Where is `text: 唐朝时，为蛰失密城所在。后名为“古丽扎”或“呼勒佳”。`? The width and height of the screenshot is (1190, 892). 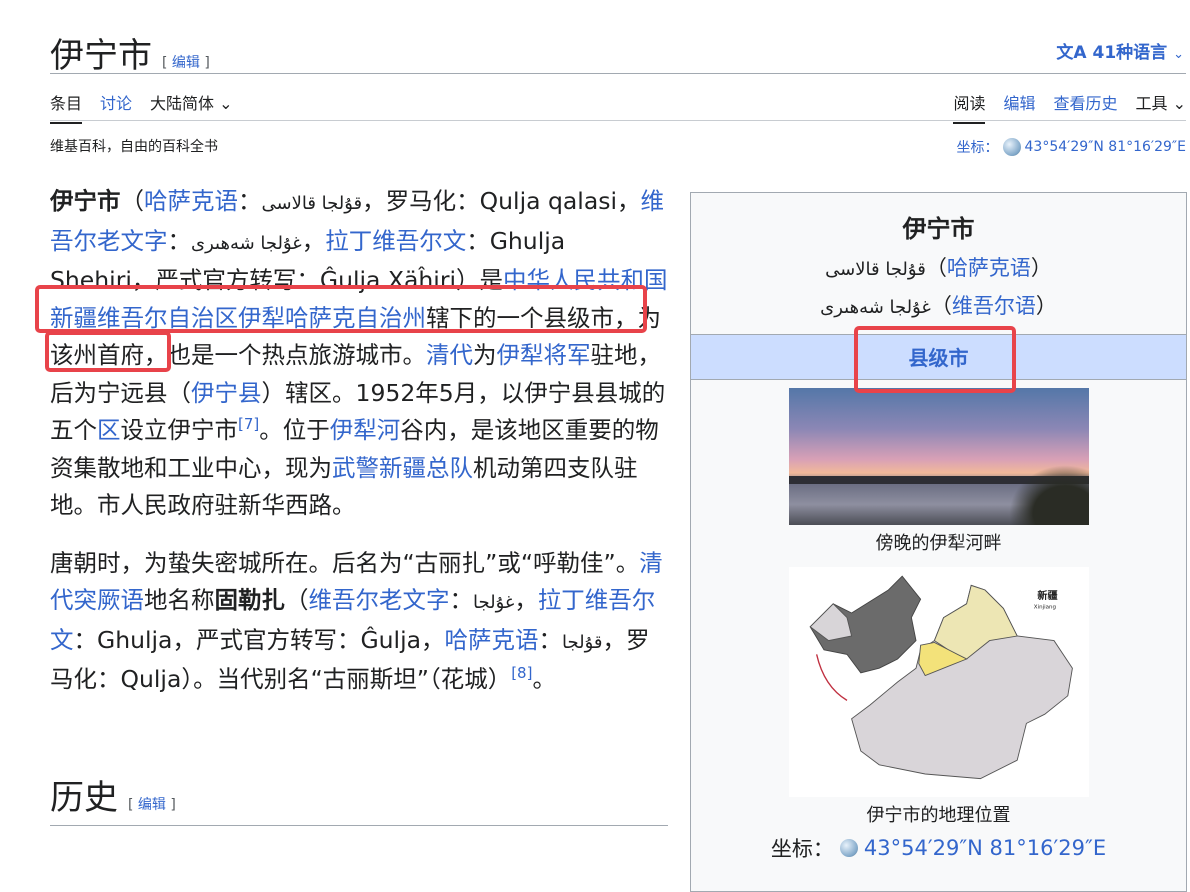 text: 唐朝时，为蛰失密城所在。后名为“古丽扎”或“呼勒佳”。 is located at coordinates (345, 562).